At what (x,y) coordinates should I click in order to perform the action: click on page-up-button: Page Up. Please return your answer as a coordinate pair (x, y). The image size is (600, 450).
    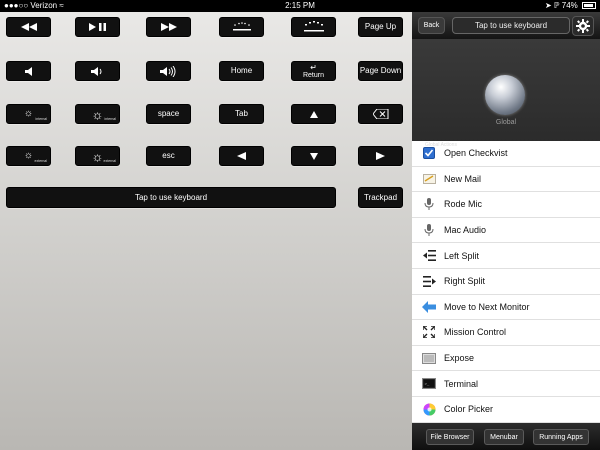
    Looking at the image, I should click on (380, 27).